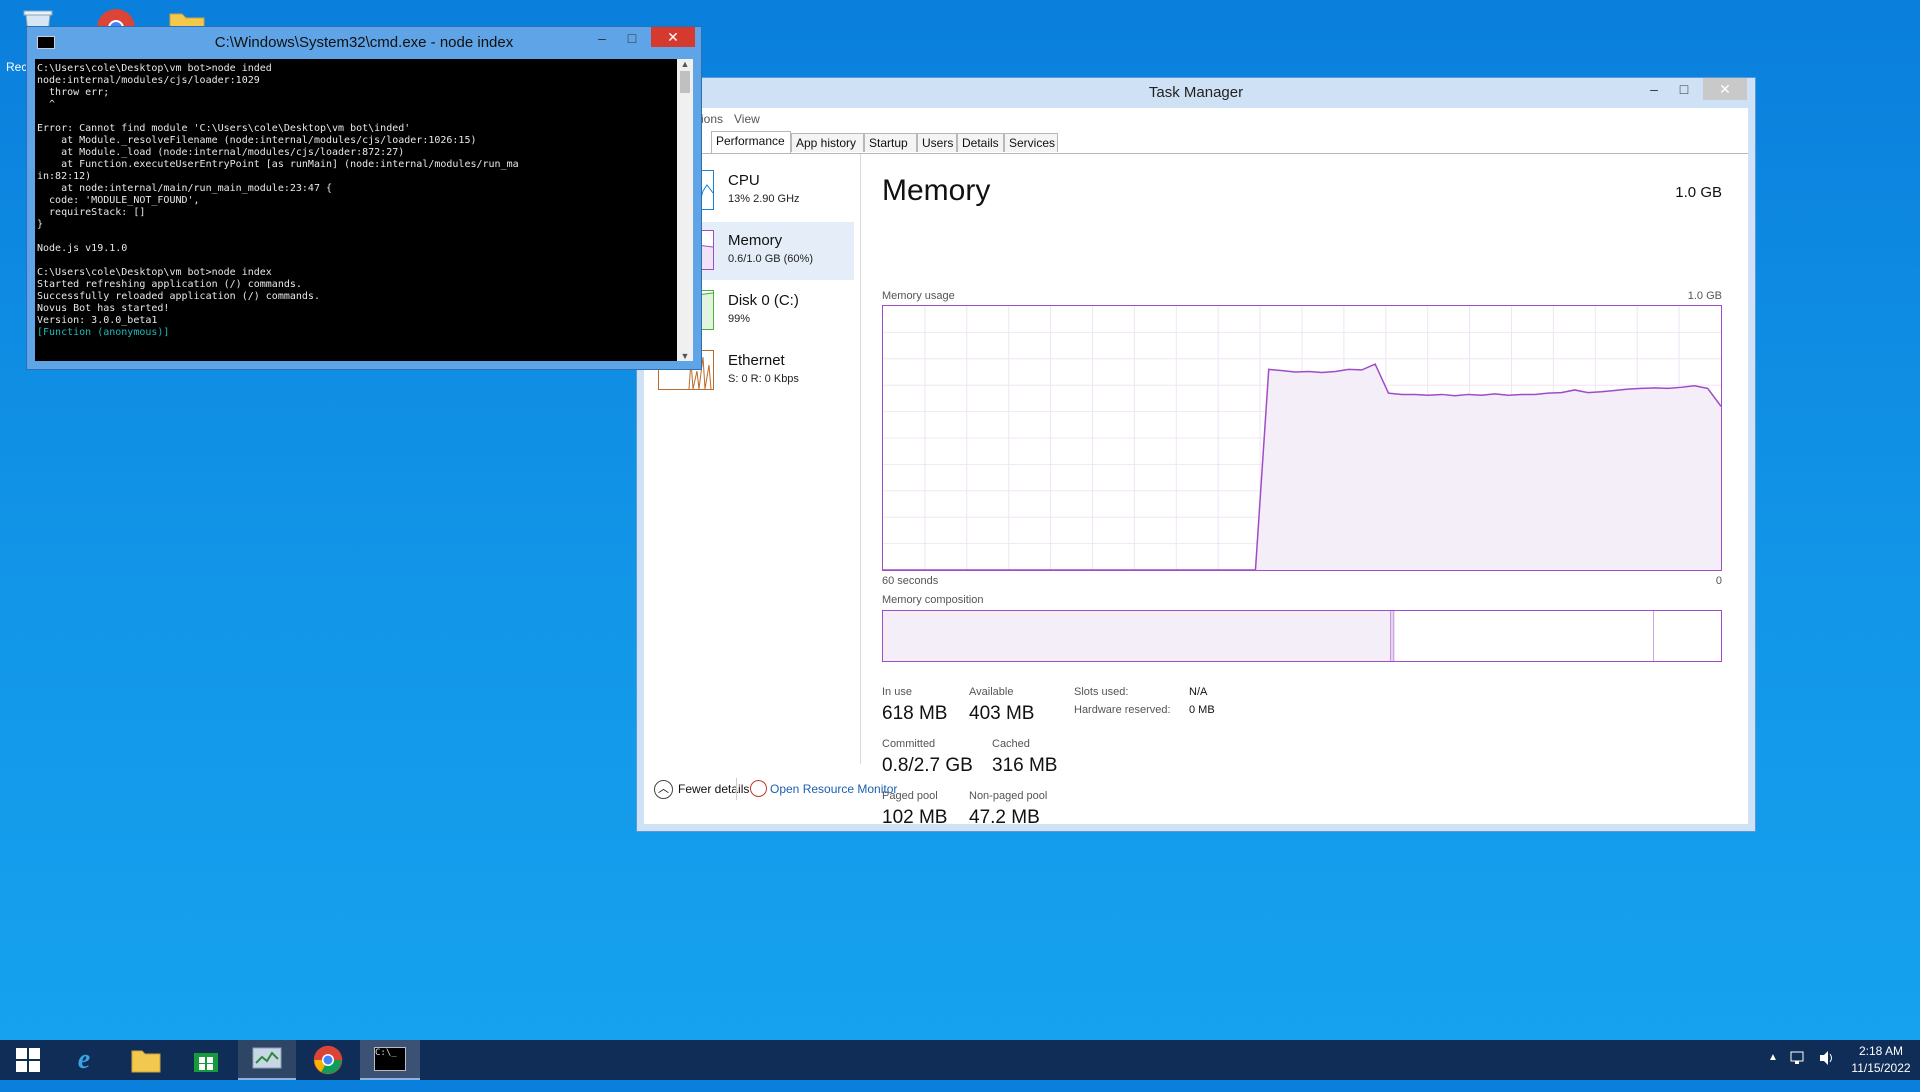 The image size is (1920, 1092). Describe the element at coordinates (46, 104) in the screenshot. I see `console-line: ^` at that location.